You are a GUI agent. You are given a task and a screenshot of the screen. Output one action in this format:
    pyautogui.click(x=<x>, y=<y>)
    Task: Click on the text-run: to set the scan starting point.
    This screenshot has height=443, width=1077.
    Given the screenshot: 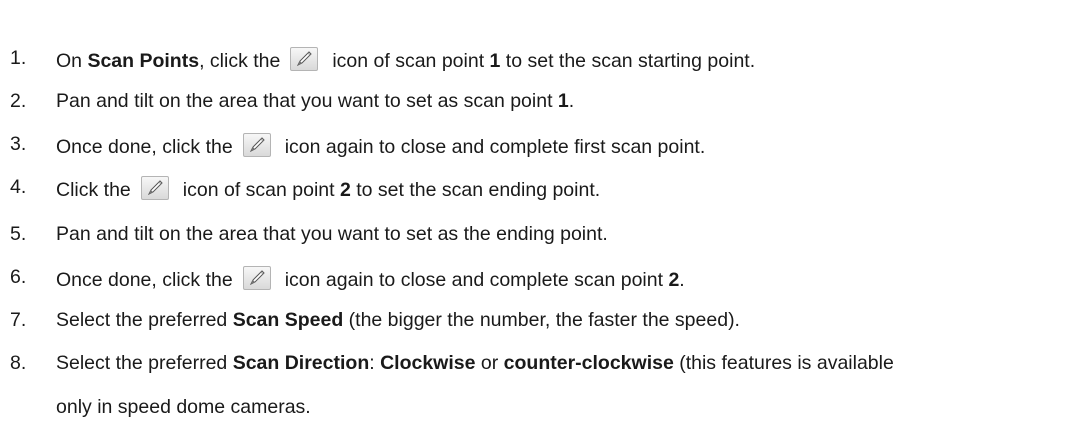 What is the action you would take?
    pyautogui.click(x=628, y=61)
    